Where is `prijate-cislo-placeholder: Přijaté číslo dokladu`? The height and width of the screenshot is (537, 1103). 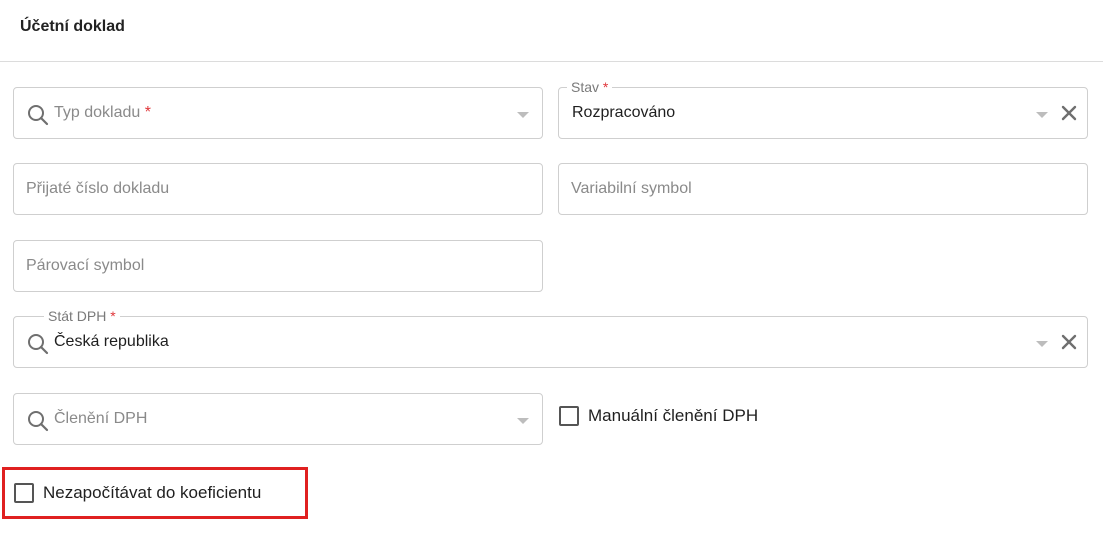 prijate-cislo-placeholder: Přijaté číslo dokladu is located at coordinates (98, 188).